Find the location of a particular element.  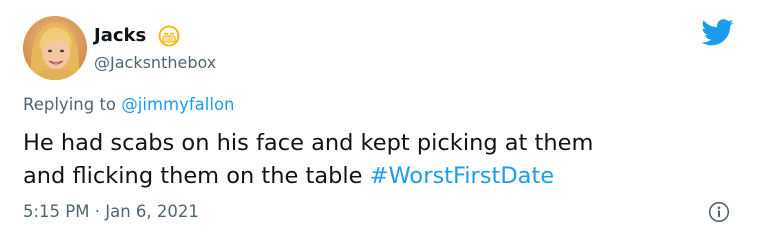

avatar-image is located at coordinates (55, 48).